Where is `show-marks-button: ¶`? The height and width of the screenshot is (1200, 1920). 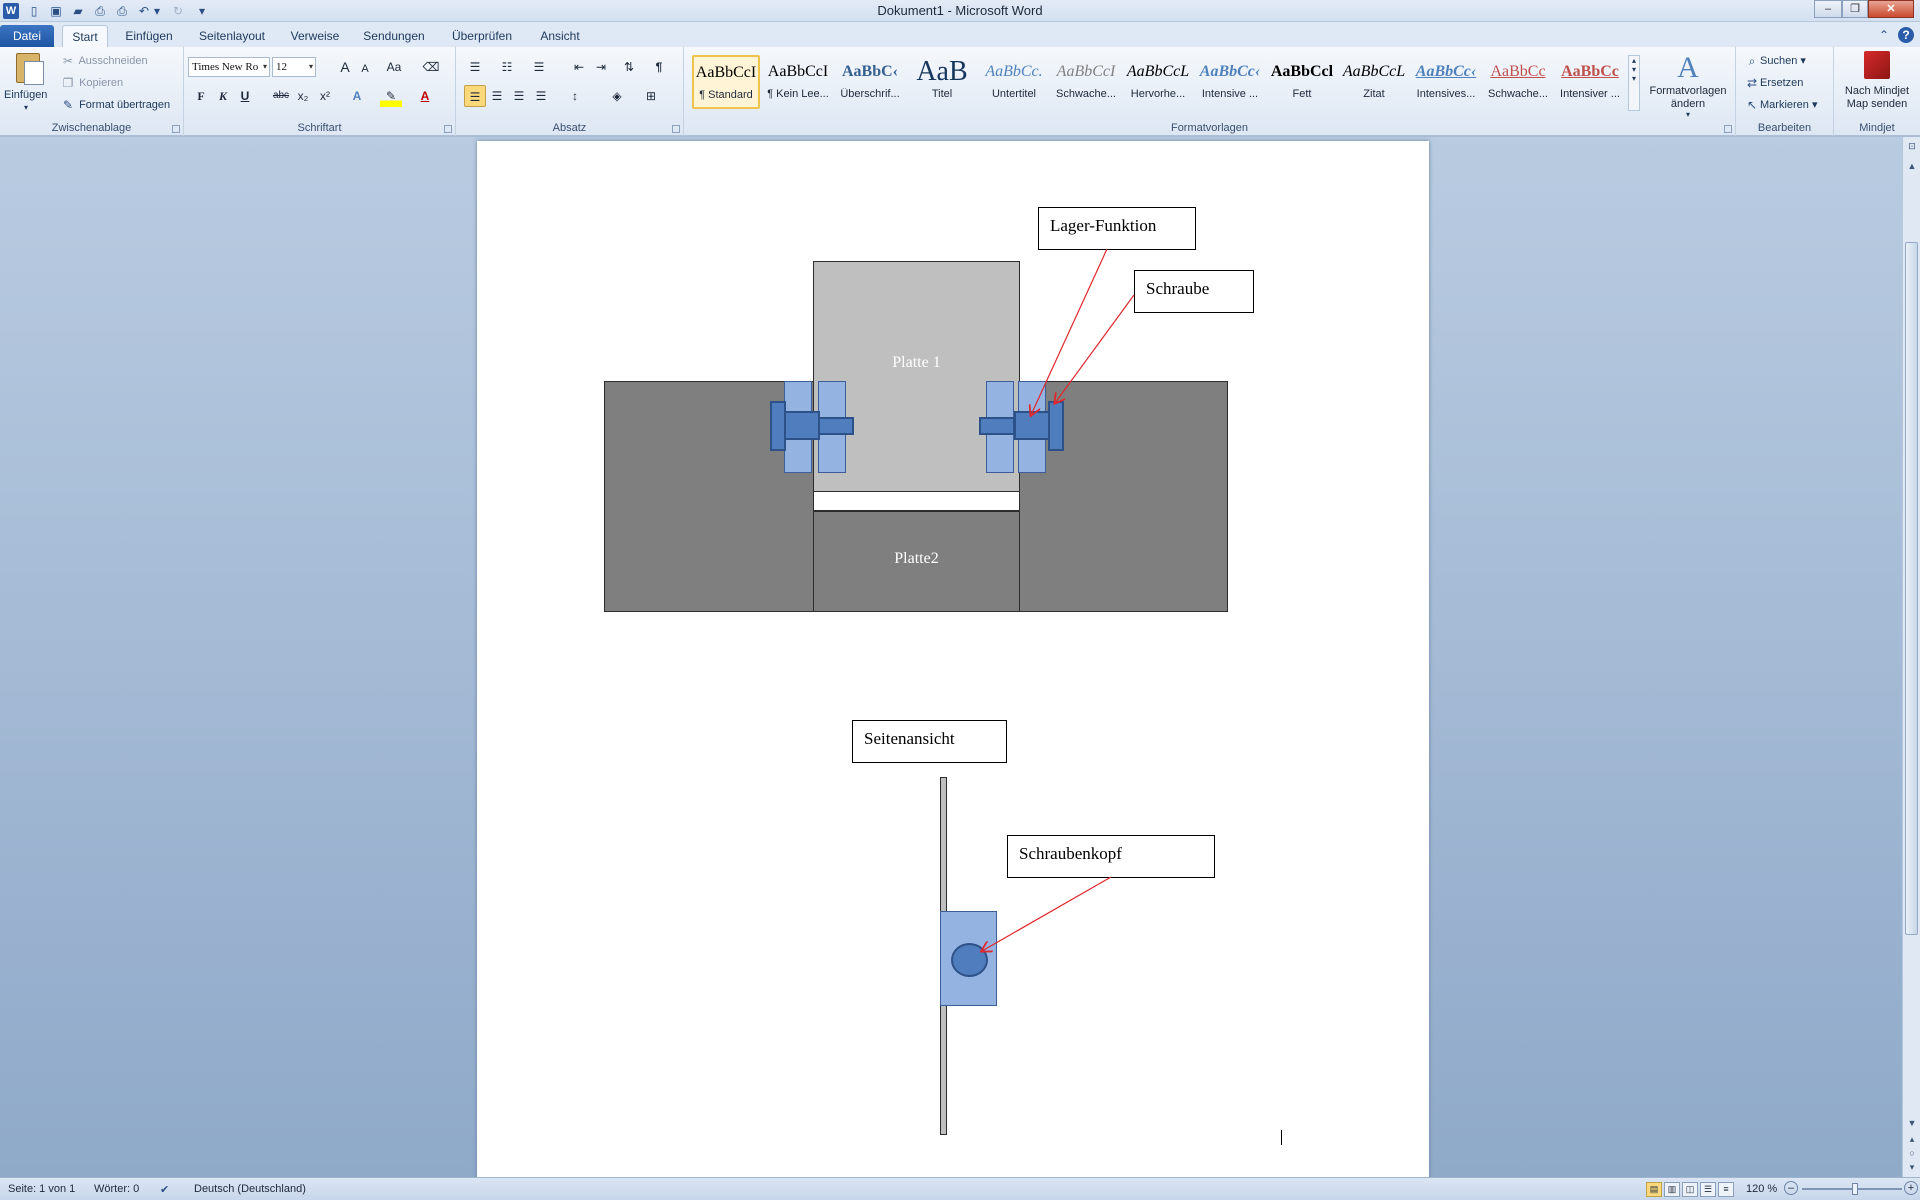
show-marks-button: ¶ is located at coordinates (659, 67).